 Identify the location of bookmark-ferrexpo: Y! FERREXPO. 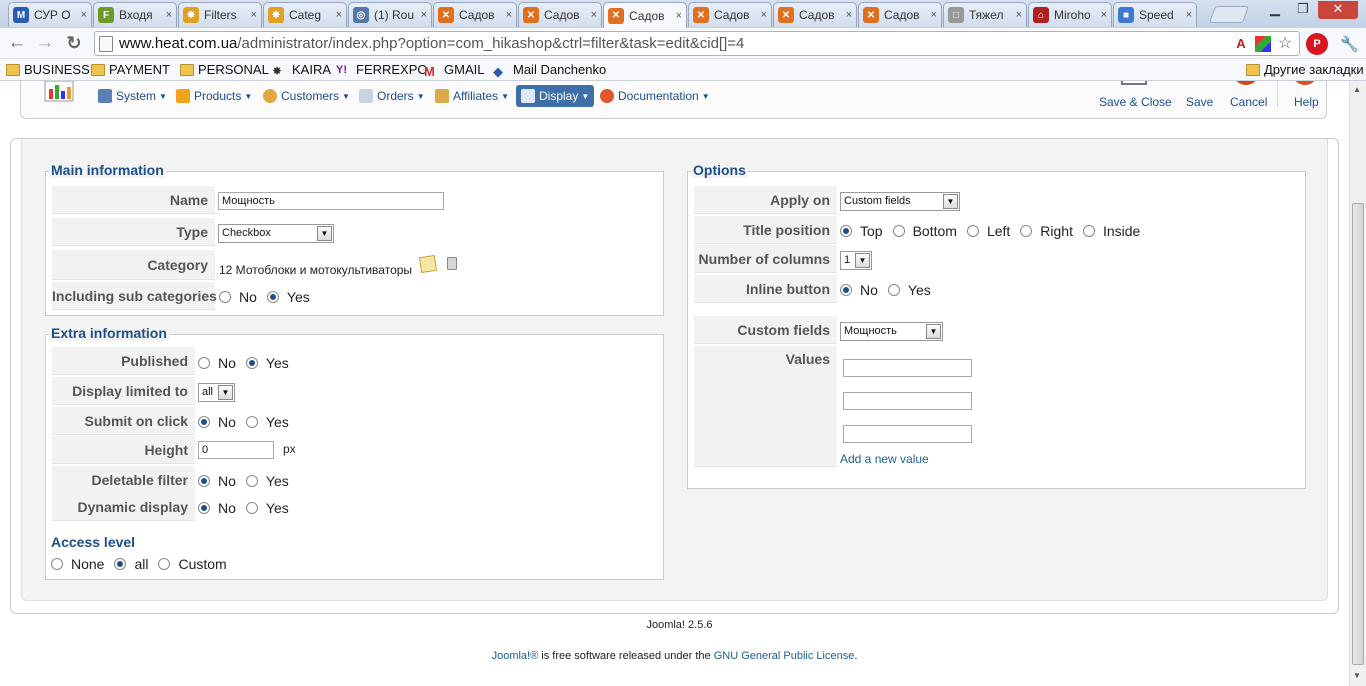
(382, 69).